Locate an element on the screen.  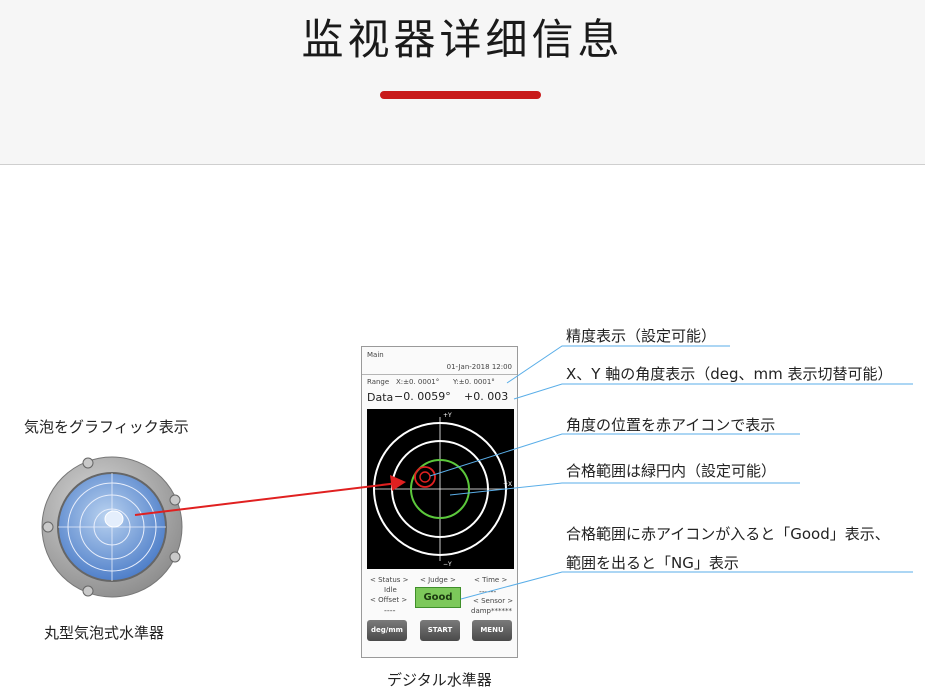
annotation-pass-range: 合格範囲は緑円内（設定可能） is located at coordinates (671, 471).